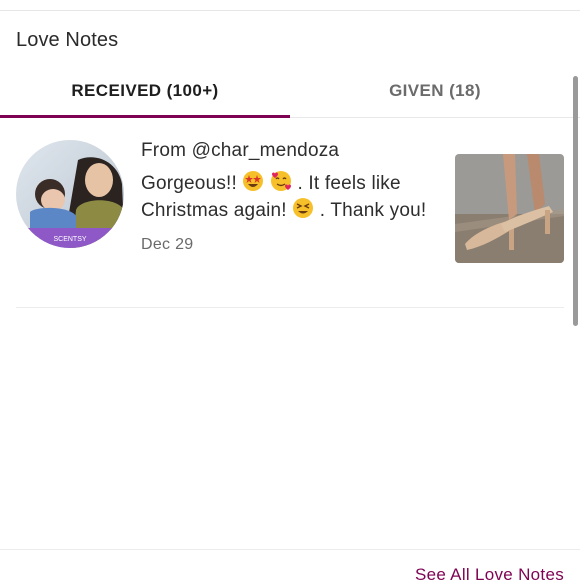  What do you see at coordinates (145, 91) in the screenshot?
I see `tab-received: RECEIVED (100+)` at bounding box center [145, 91].